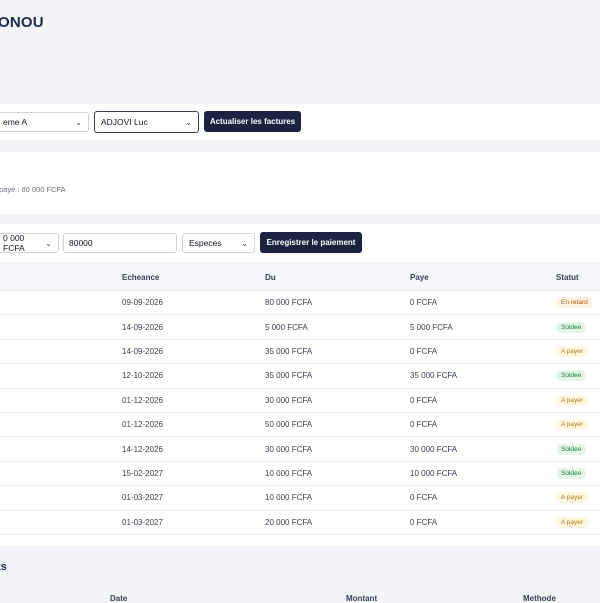 The image size is (600, 603). I want to click on amount-paid-cell: 10 000 FCFA, so click(483, 474).